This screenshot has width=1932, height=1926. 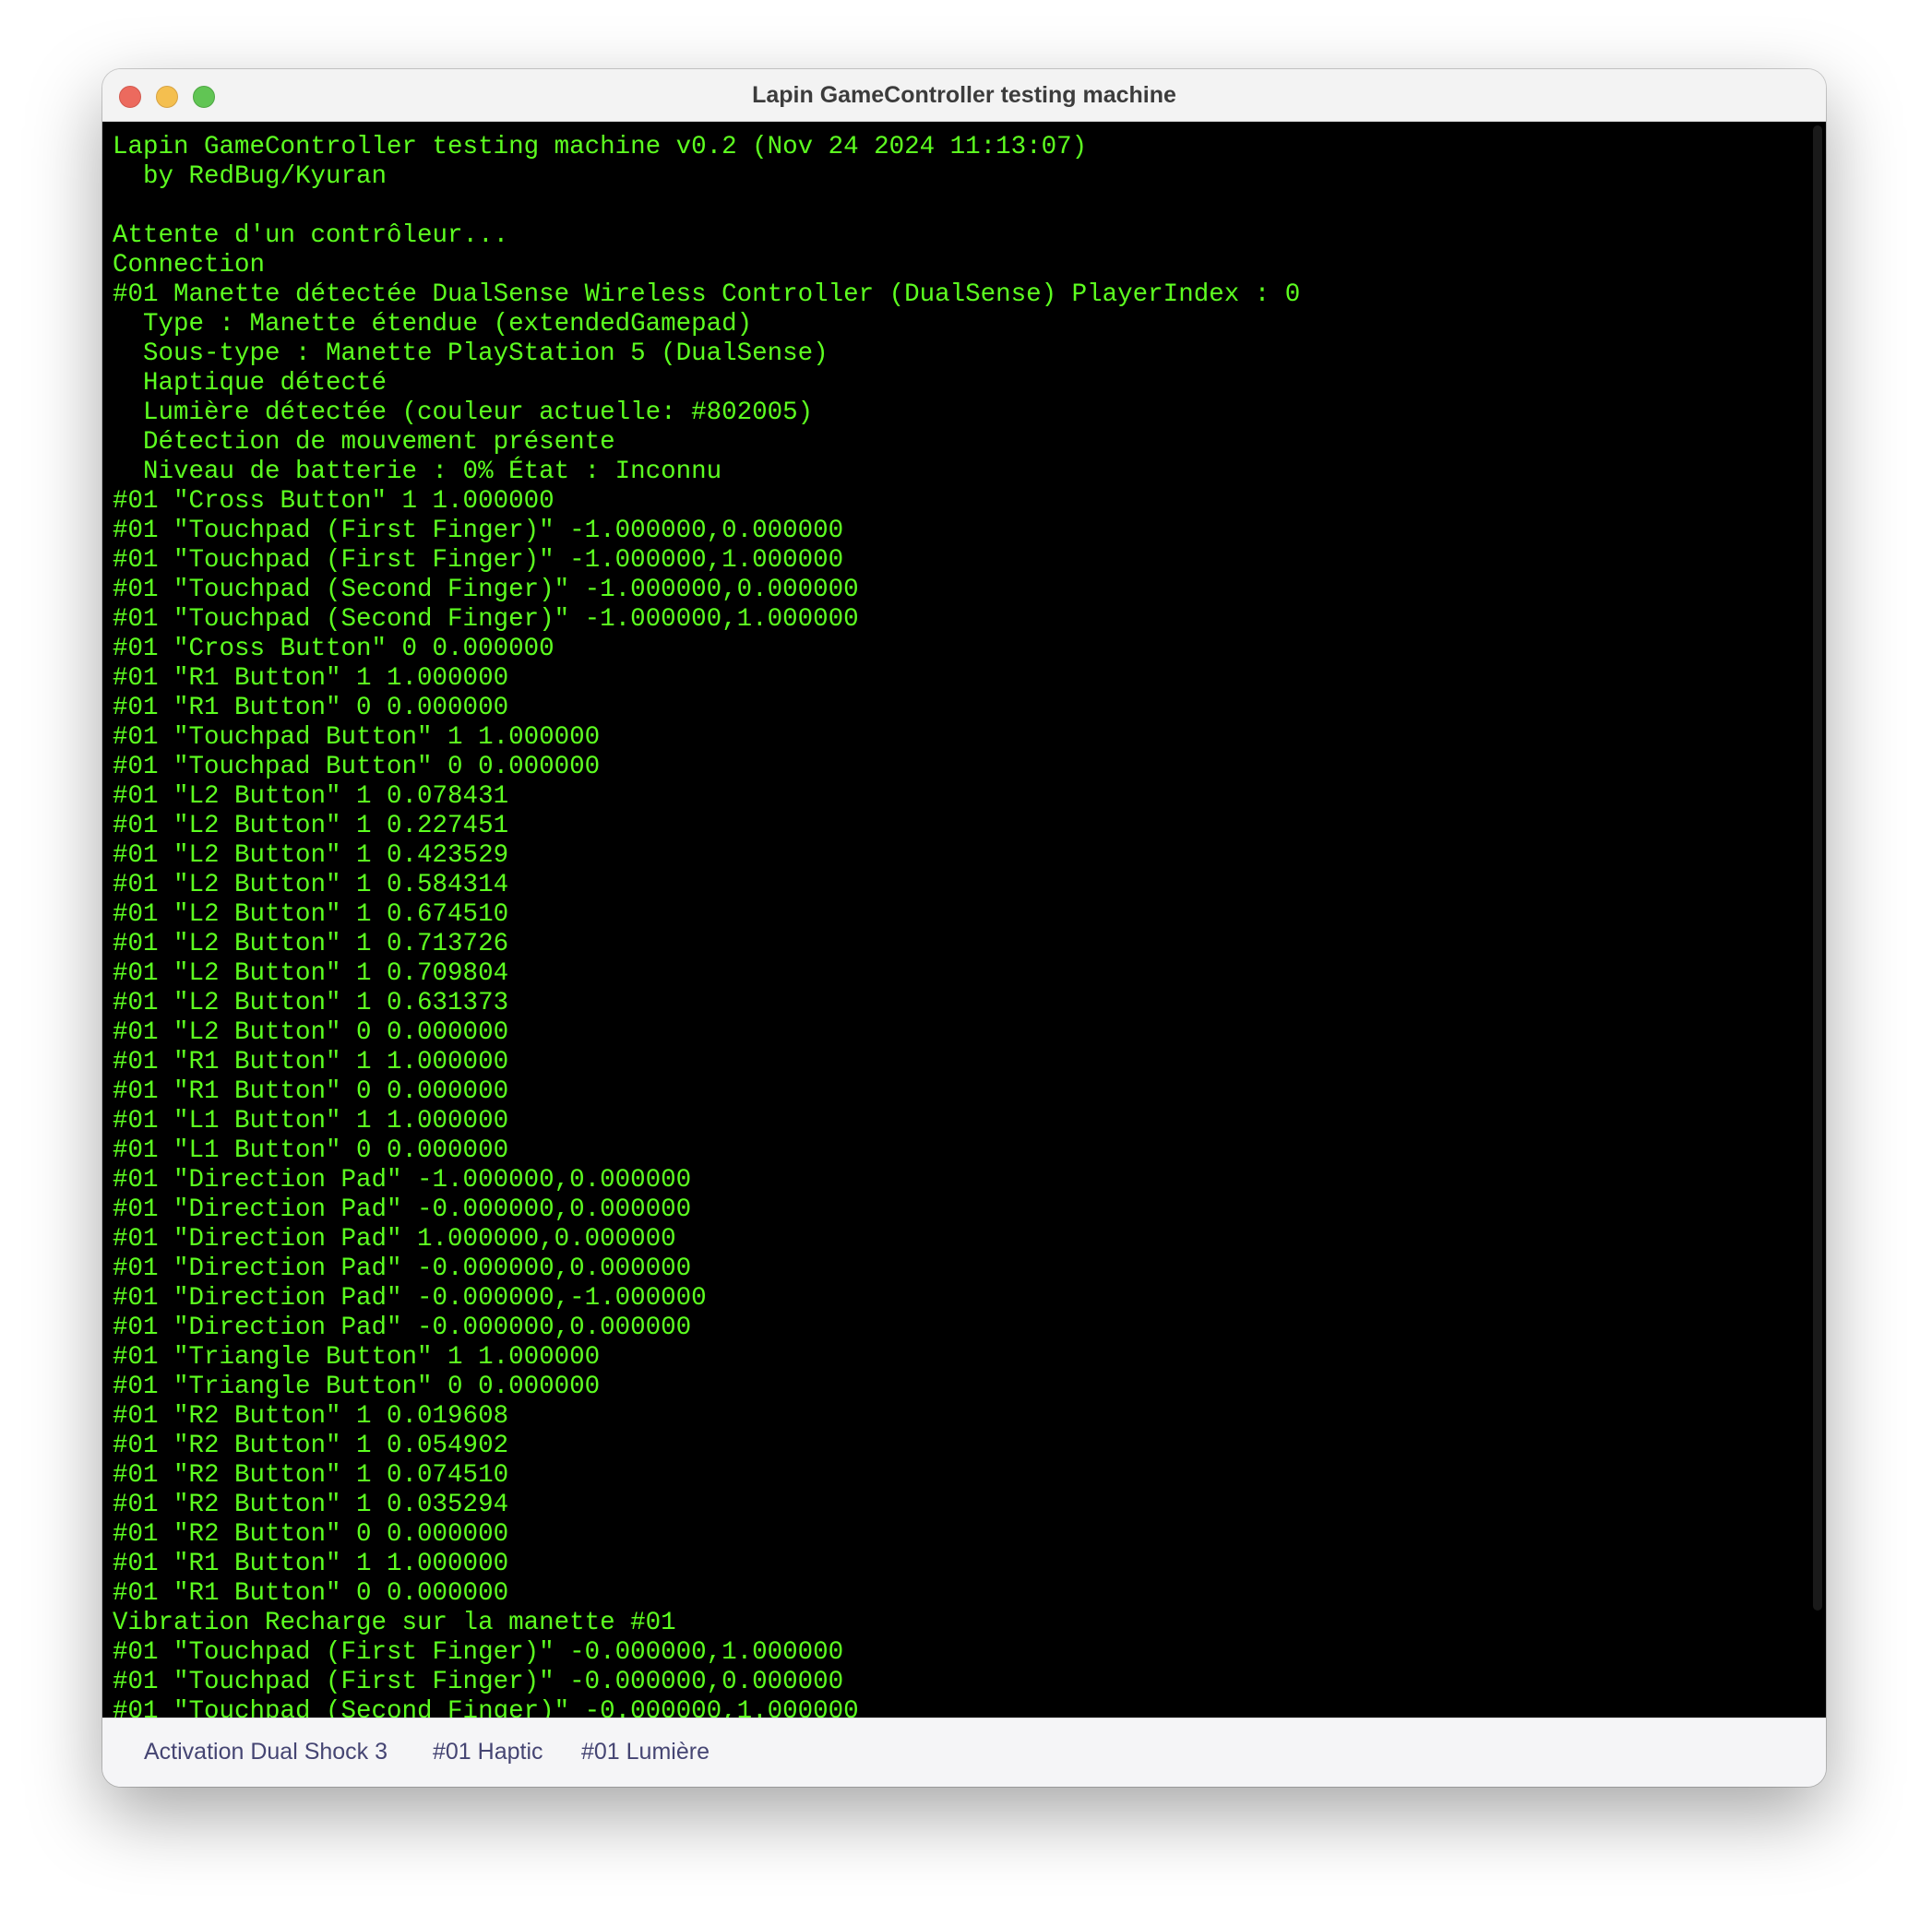 What do you see at coordinates (357, 1357) in the screenshot?
I see `console-line: #01 "Triangle Button" 1 1.000000` at bounding box center [357, 1357].